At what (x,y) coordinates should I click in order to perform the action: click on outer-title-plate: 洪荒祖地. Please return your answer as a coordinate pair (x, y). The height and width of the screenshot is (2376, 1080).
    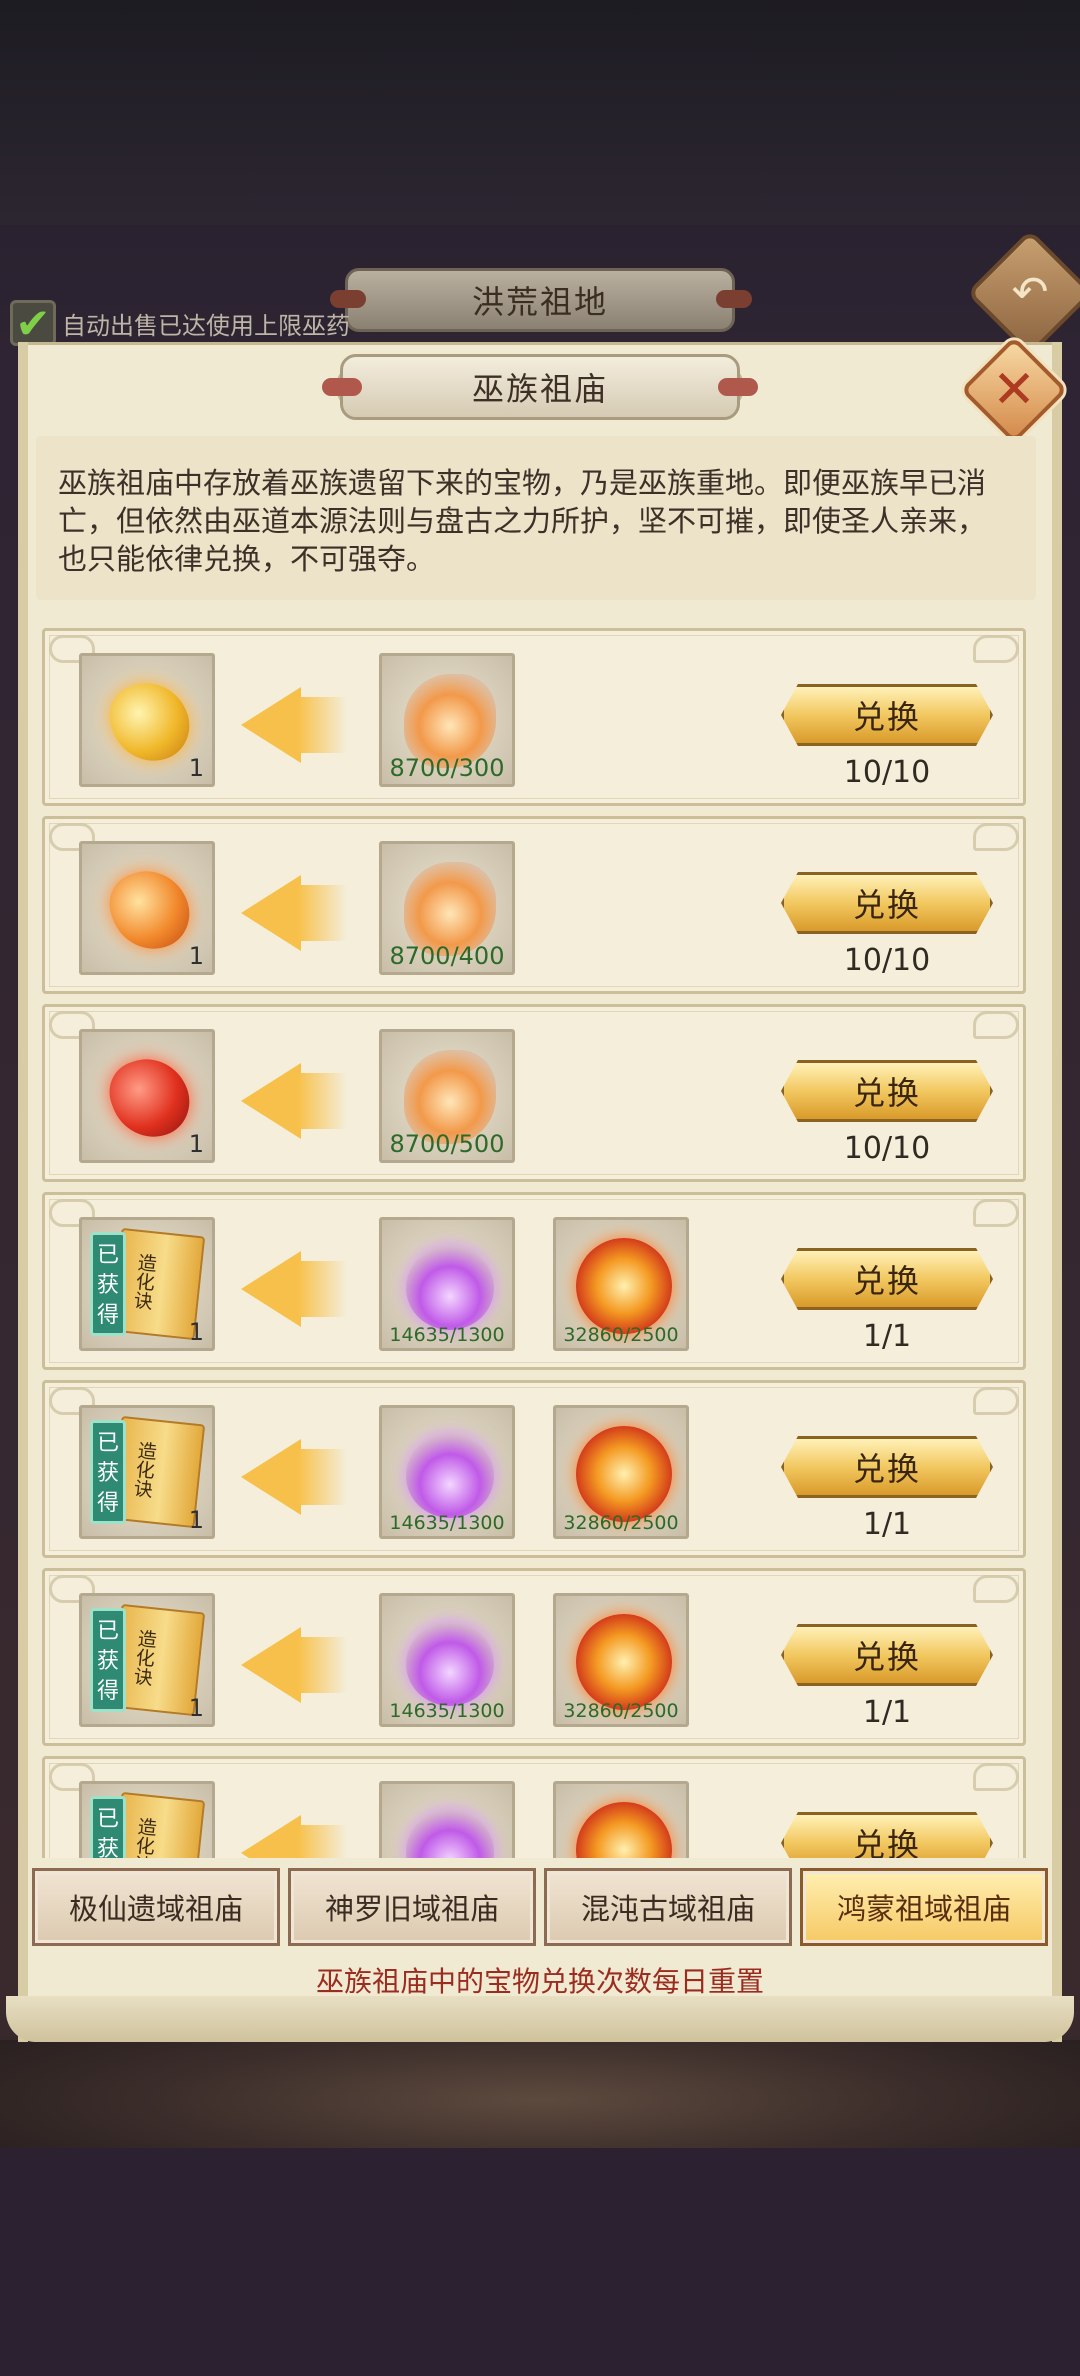
    Looking at the image, I should click on (540, 300).